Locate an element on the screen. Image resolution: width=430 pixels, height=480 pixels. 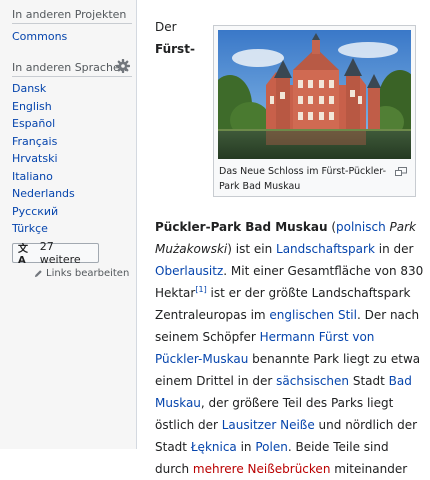
more-languages-button: 文A 27 weitere is located at coordinates (55, 253).